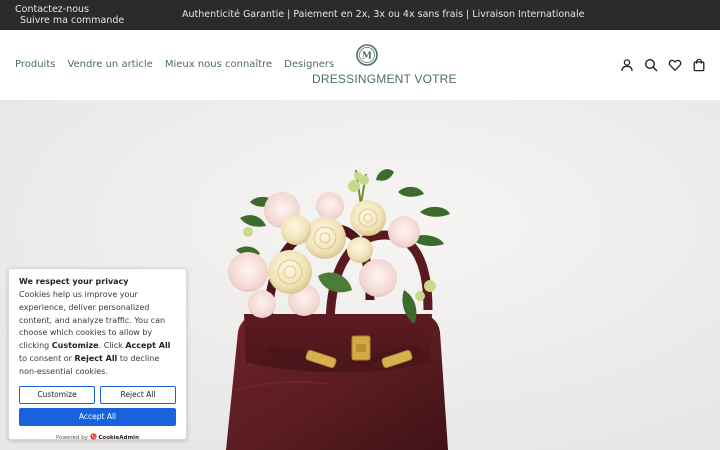 The image size is (720, 450). What do you see at coordinates (72, 437) in the screenshot?
I see `powered-by-label: Powered by` at bounding box center [72, 437].